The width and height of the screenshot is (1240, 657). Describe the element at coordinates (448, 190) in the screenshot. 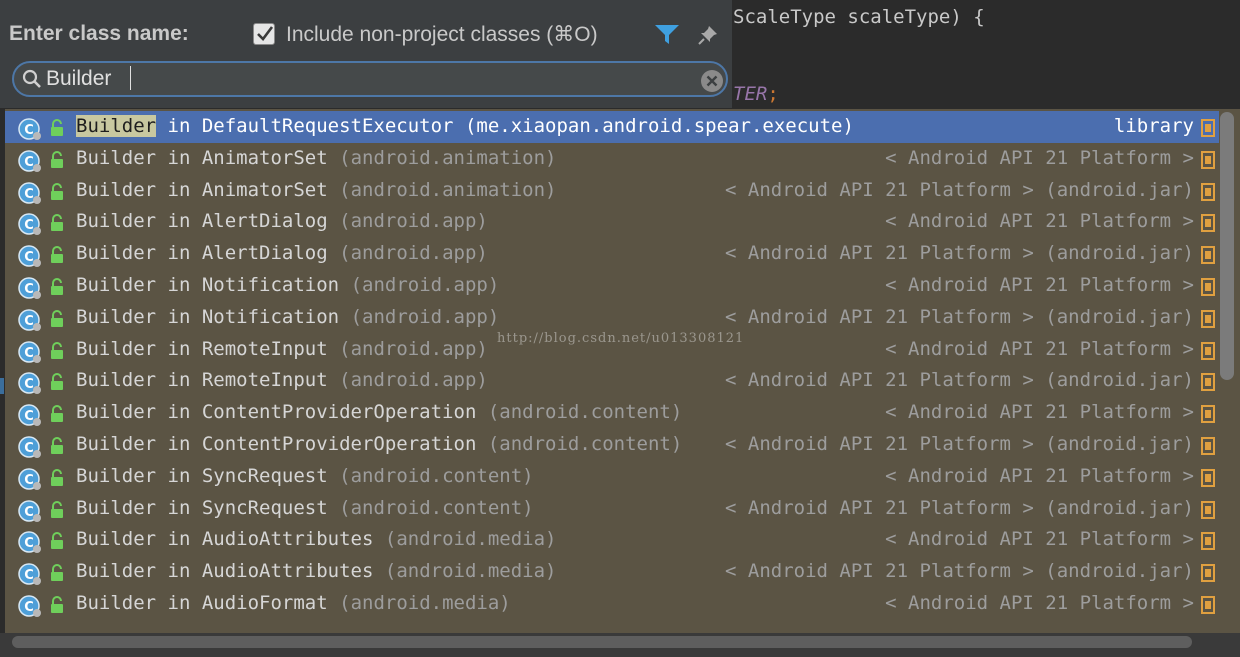

I see `result-package: (android.animation)` at that location.